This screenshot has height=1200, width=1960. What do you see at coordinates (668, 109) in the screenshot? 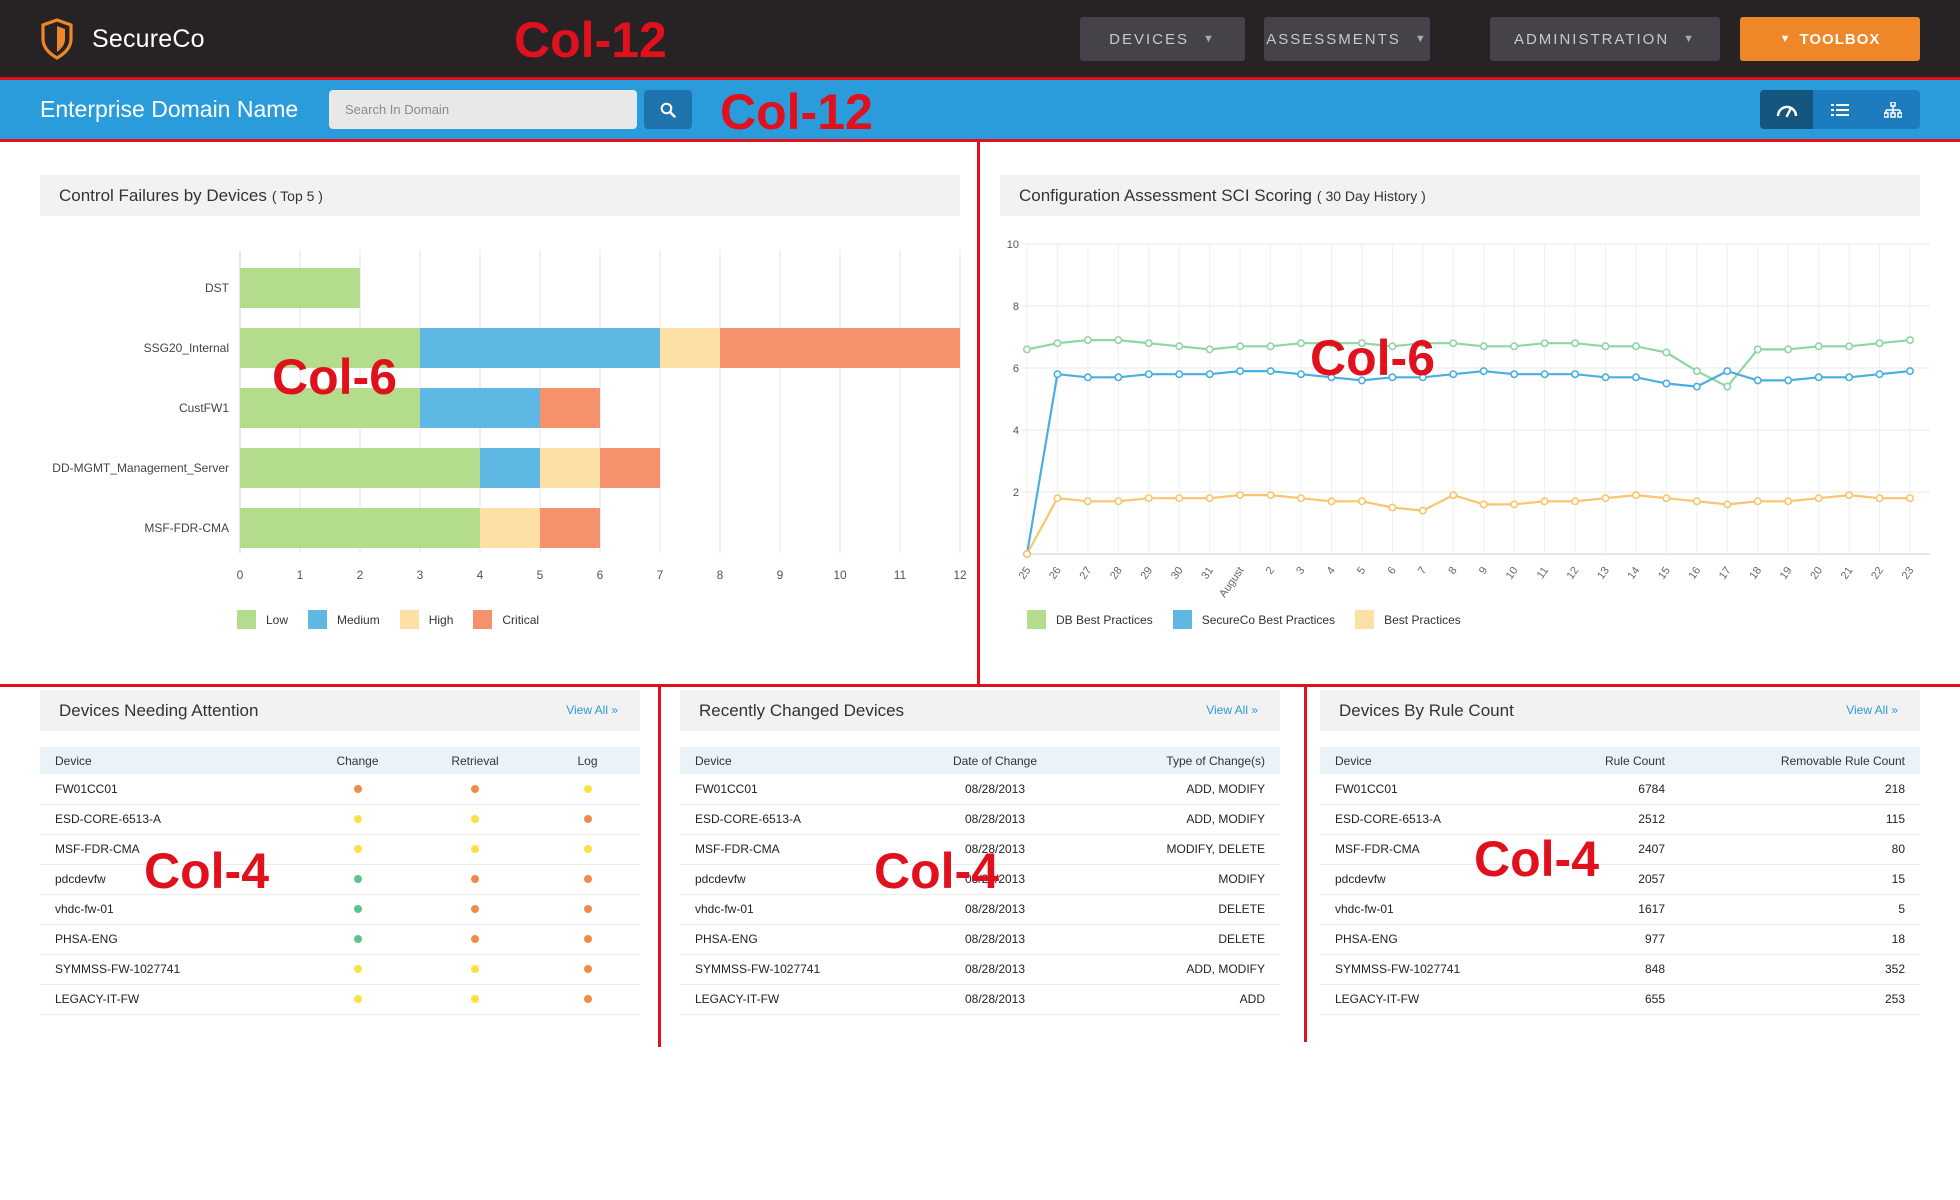
I see `search-button` at bounding box center [668, 109].